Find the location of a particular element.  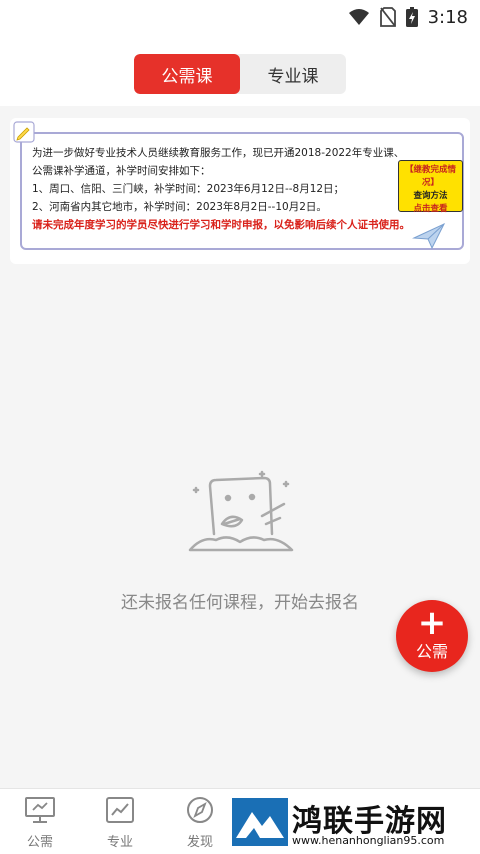

header: 公需课 专业课 is located at coordinates (240, 70).